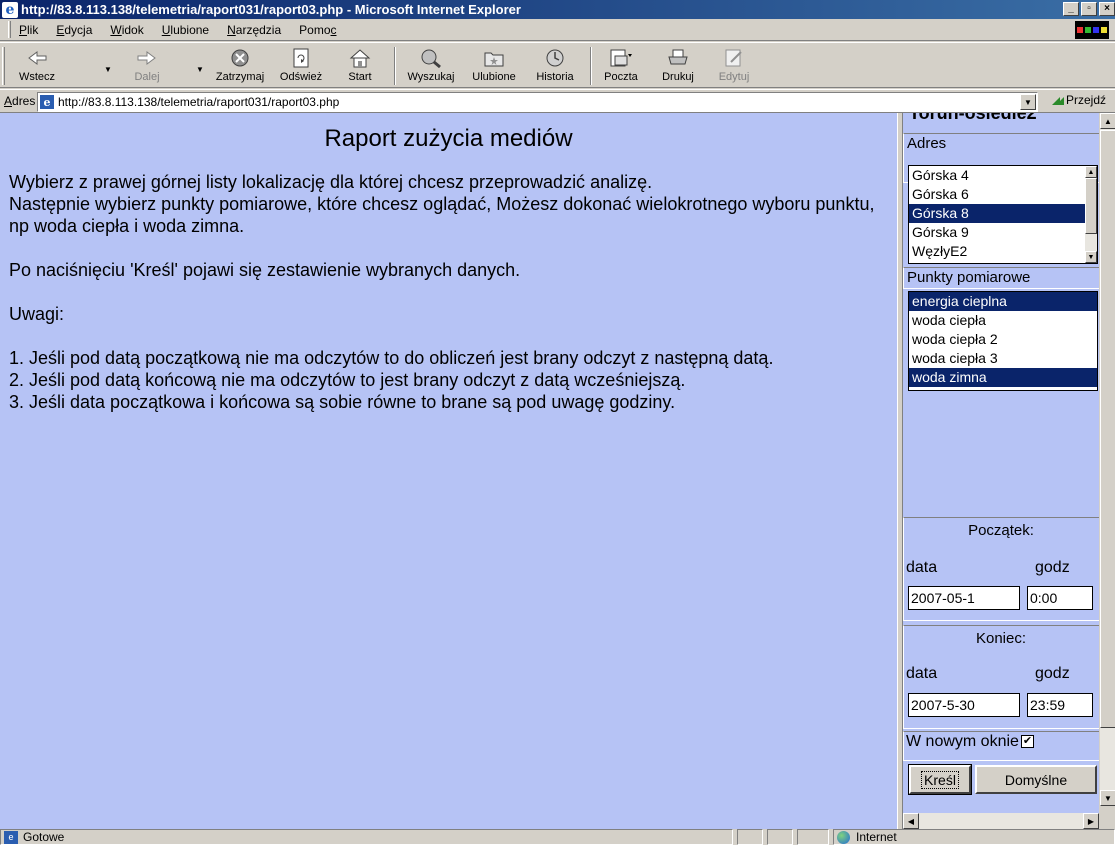 The height and width of the screenshot is (845, 1115). What do you see at coordinates (147, 58) in the screenshot?
I see `forward-arrow-icon` at bounding box center [147, 58].